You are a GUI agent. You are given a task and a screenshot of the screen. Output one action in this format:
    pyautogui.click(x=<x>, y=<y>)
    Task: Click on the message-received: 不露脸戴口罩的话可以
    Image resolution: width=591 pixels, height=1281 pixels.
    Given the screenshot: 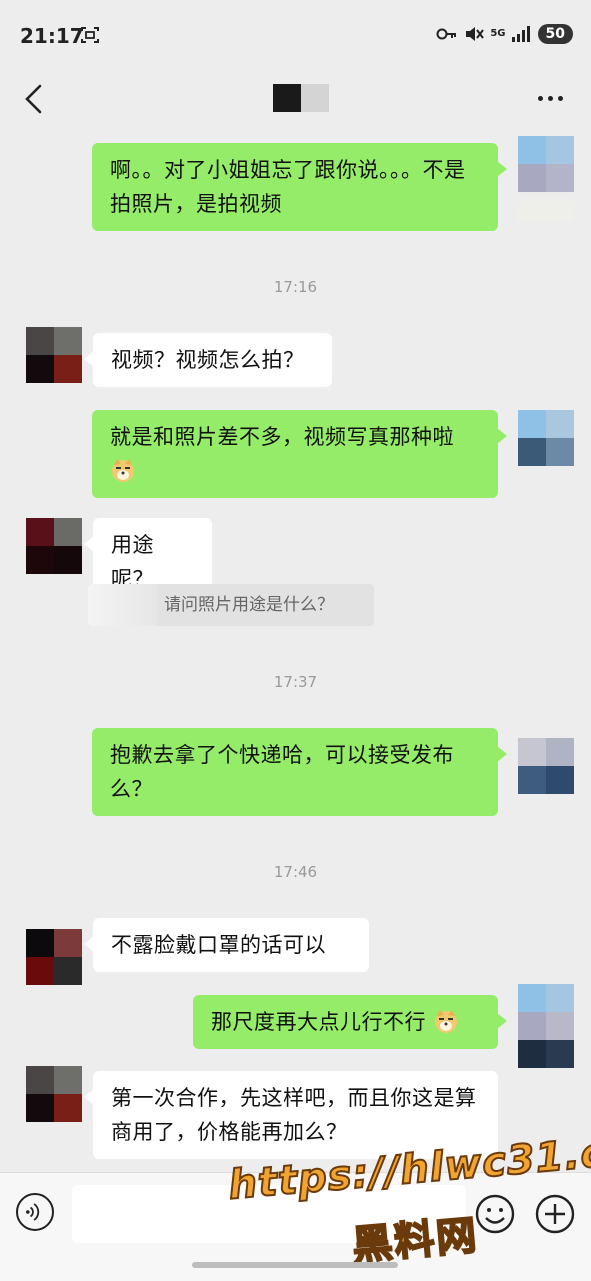 What is the action you would take?
    pyautogui.click(x=226, y=945)
    